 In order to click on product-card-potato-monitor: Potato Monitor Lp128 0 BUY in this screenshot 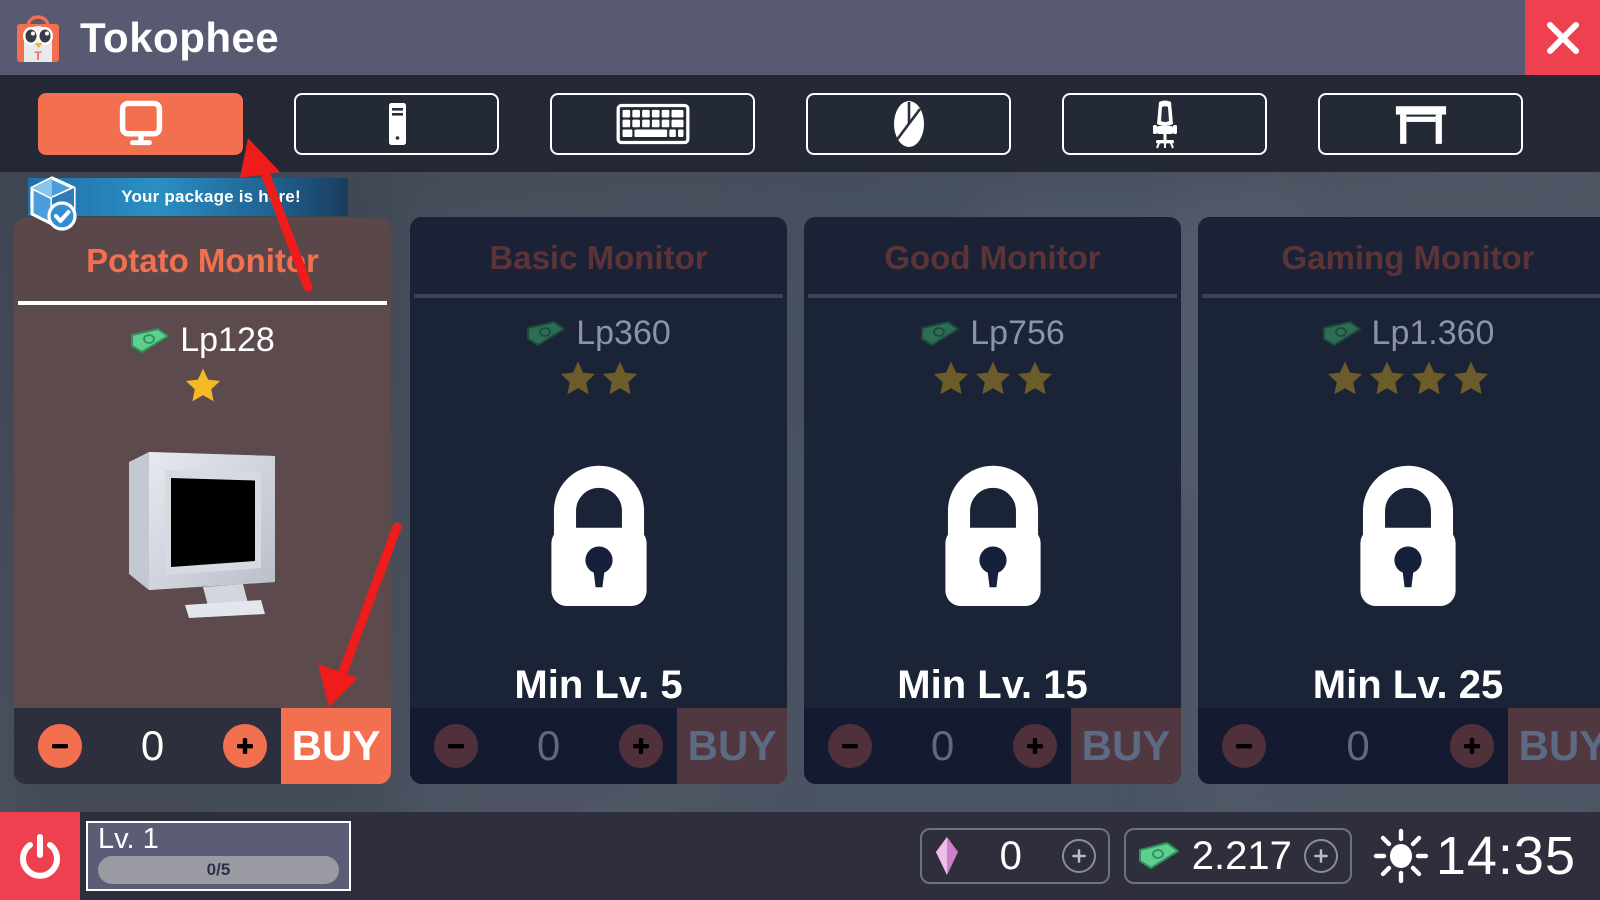, I will do `click(202, 500)`.